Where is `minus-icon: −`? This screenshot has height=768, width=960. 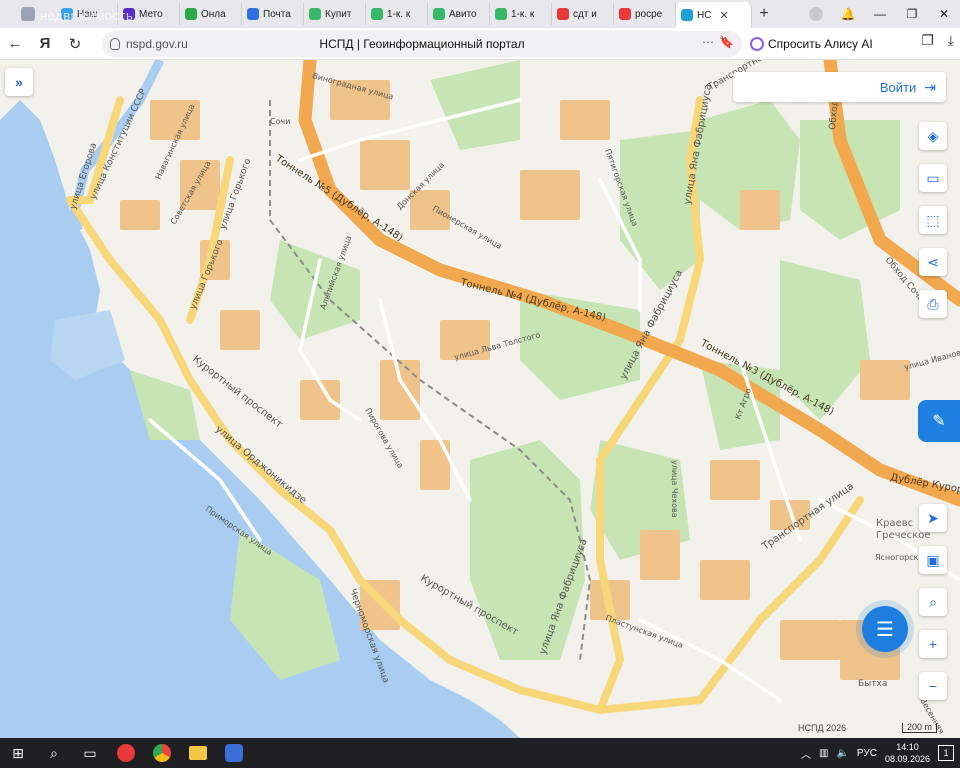
minus-icon: − is located at coordinates (933, 686).